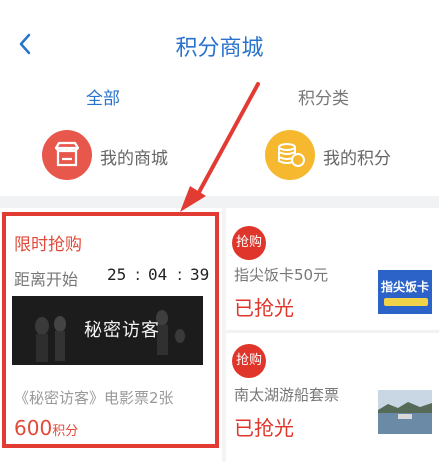 Image resolution: width=439 pixels, height=462 pixels. What do you see at coordinates (200, 274) in the screenshot?
I see `countdown-seconds: 39` at bounding box center [200, 274].